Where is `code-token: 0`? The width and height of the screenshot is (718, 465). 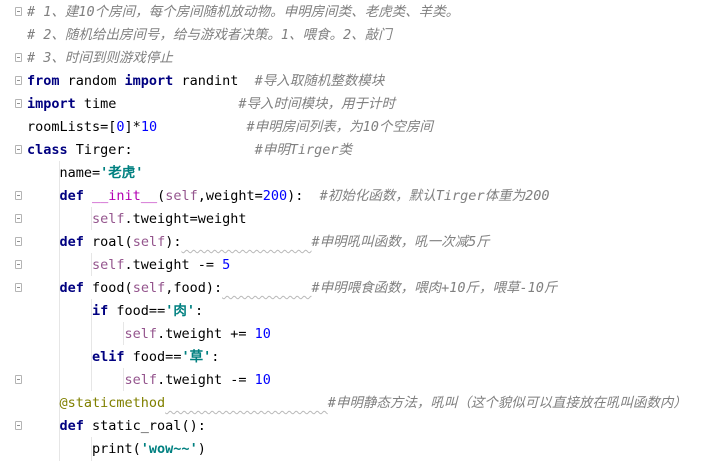
code-token: 0 is located at coordinates (120, 127).